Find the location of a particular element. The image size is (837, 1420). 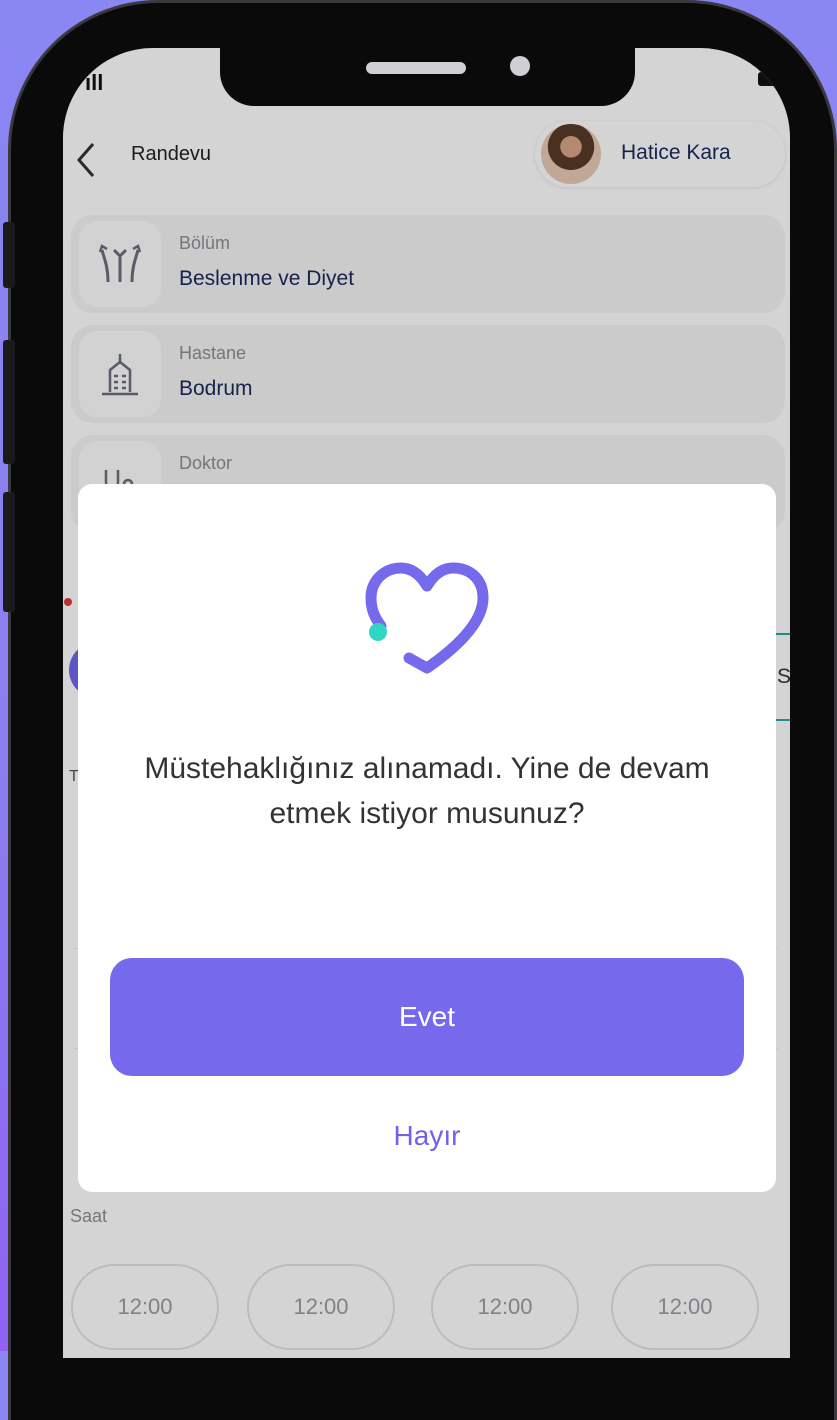

heart-icon is located at coordinates (427, 620).